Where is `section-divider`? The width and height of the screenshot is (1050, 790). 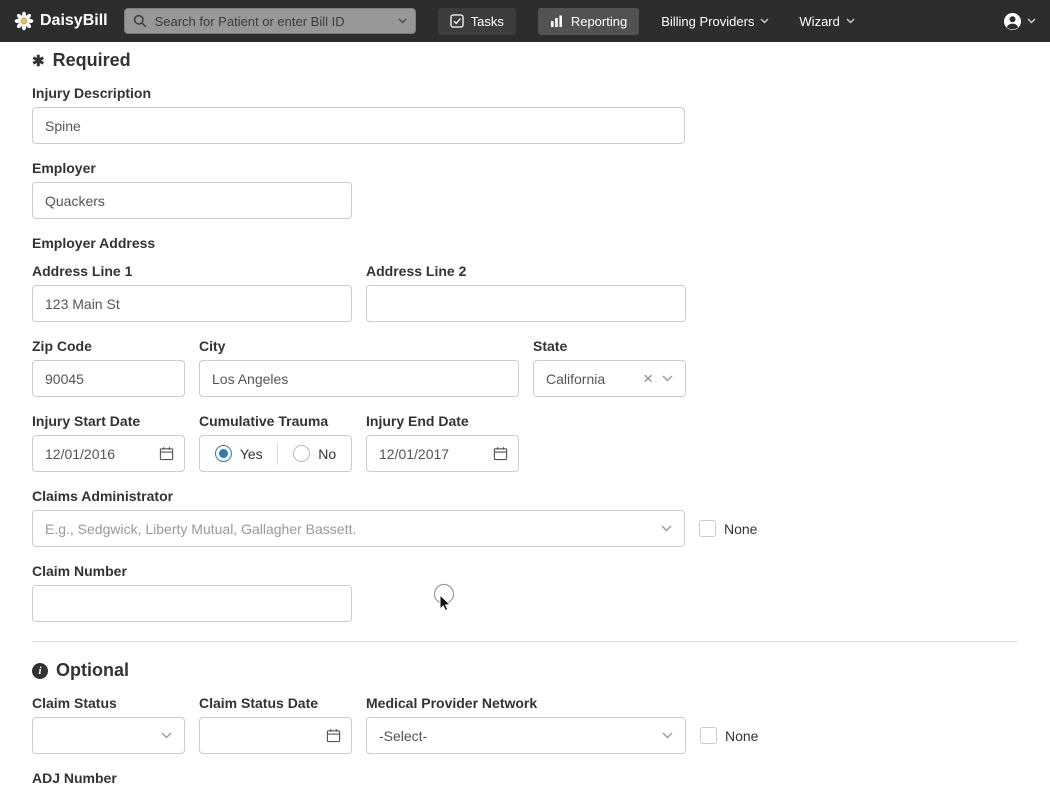 section-divider is located at coordinates (525, 641).